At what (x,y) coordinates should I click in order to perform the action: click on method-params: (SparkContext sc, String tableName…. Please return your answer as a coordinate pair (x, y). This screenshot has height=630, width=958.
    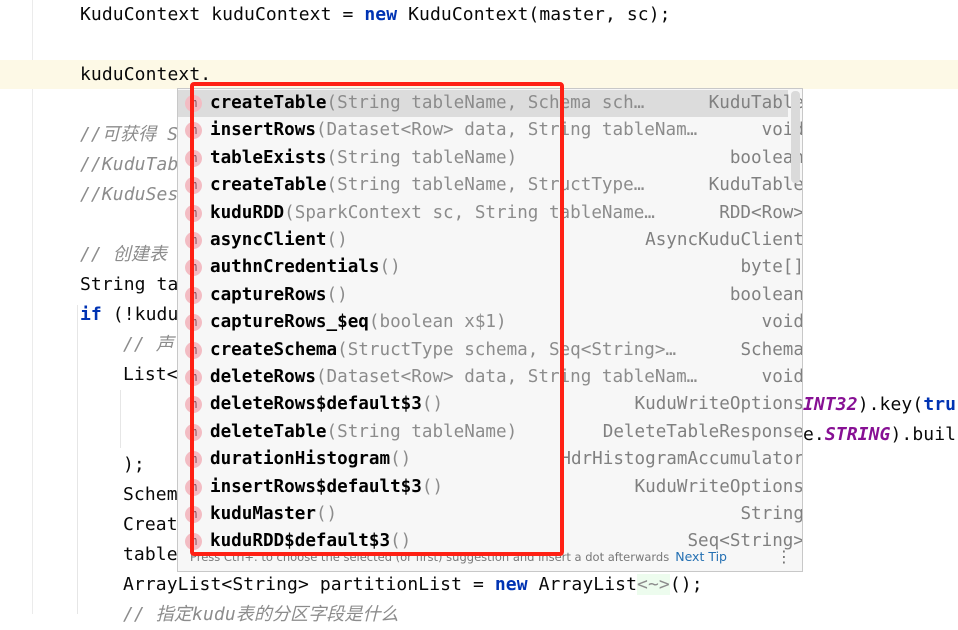
    Looking at the image, I should click on (469, 212).